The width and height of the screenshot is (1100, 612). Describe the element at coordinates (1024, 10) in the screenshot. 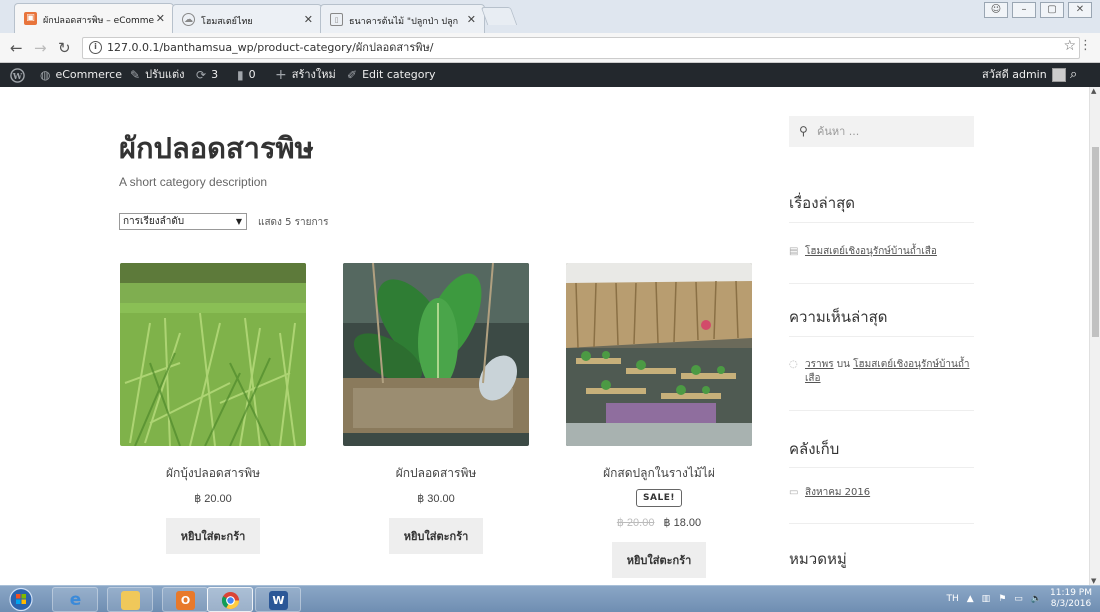

I see `minimize-button: –` at that location.